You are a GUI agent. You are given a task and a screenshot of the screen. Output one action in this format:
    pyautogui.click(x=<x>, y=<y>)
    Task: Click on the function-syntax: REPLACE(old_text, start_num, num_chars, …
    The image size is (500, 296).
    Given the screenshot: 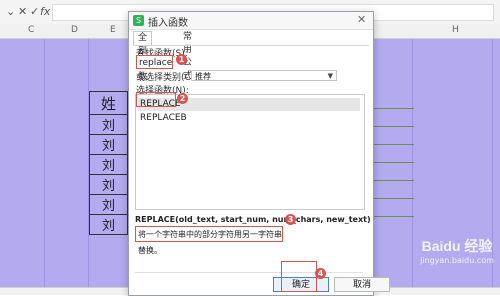 What is the action you would take?
    pyautogui.click(x=253, y=219)
    